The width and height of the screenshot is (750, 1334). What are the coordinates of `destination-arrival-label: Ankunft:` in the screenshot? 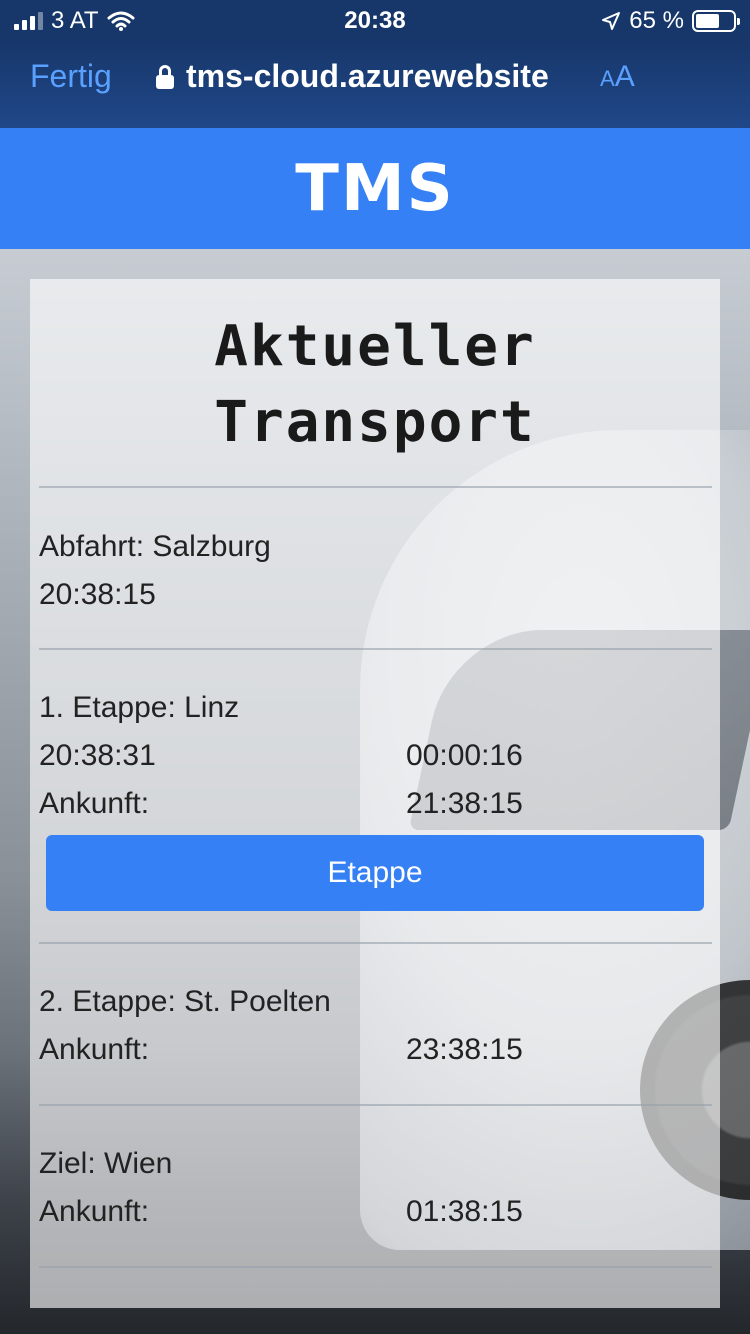 It's located at (94, 1211).